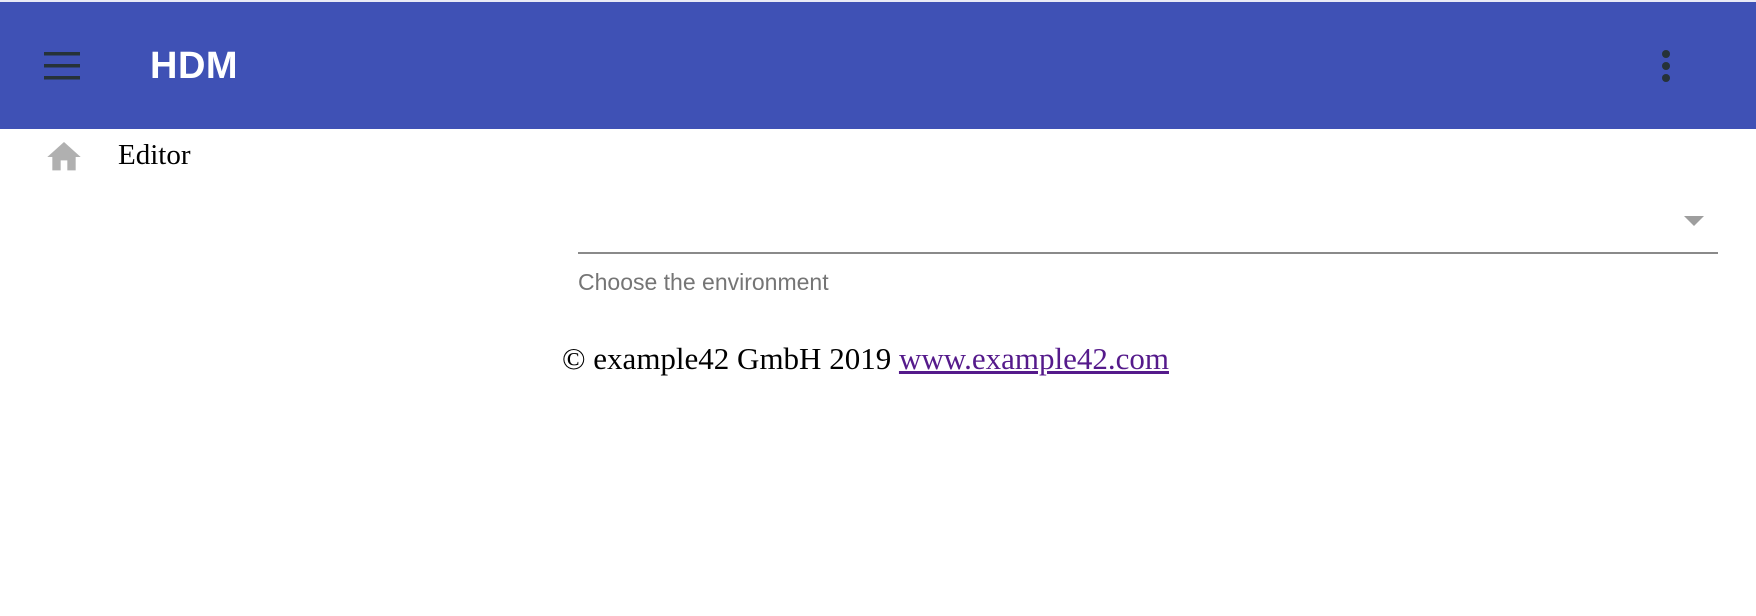 This screenshot has width=1756, height=616. I want to click on home-icon, so click(64, 157).